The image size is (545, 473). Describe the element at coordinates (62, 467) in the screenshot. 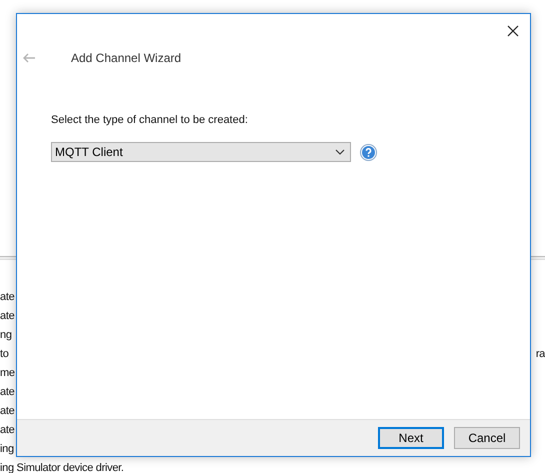

I see `background-text: ing Simulator device driver.` at that location.